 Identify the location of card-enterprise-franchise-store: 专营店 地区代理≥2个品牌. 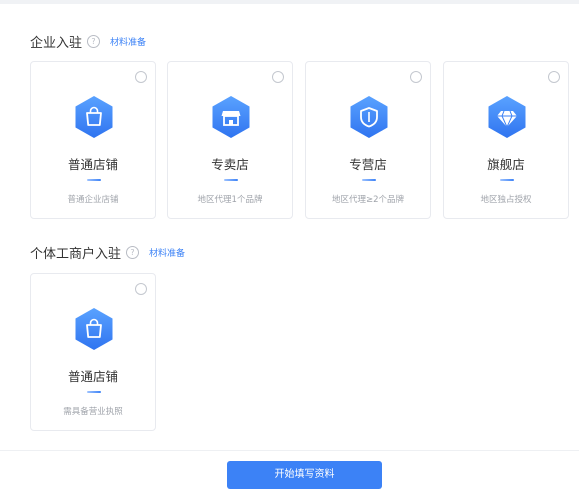
(368, 140).